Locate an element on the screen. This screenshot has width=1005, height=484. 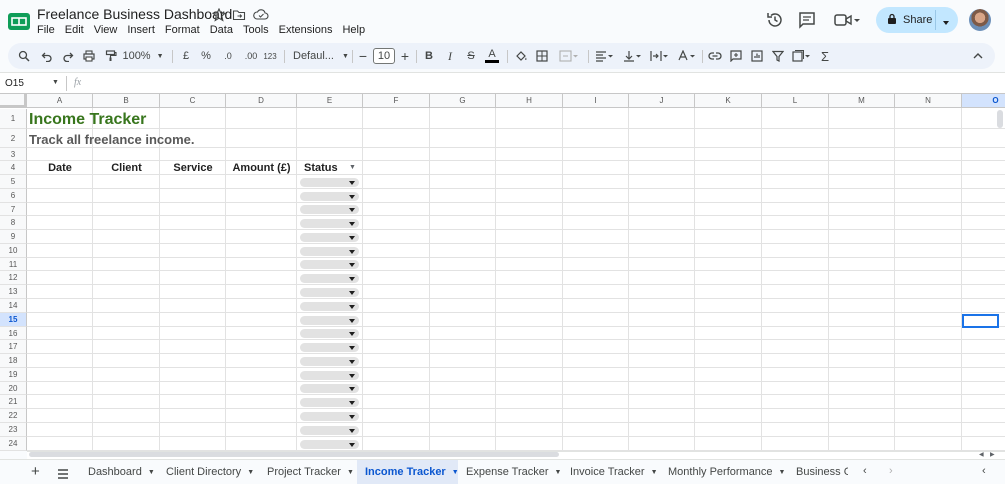
text-rotation-icon is located at coordinates (687, 56).